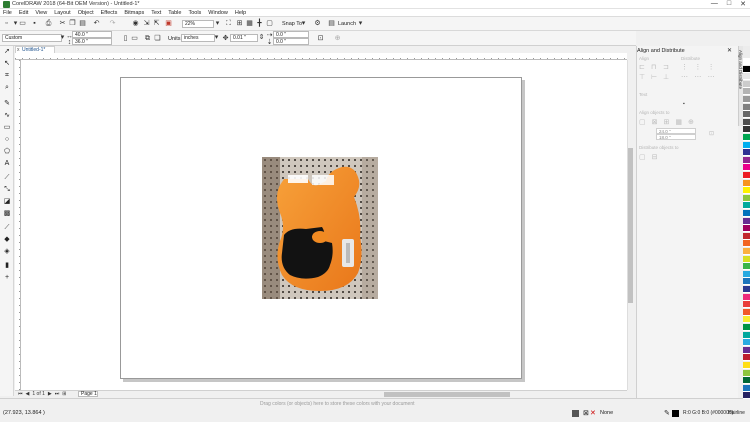  I want to click on launch-icon: ▤, so click(331, 23).